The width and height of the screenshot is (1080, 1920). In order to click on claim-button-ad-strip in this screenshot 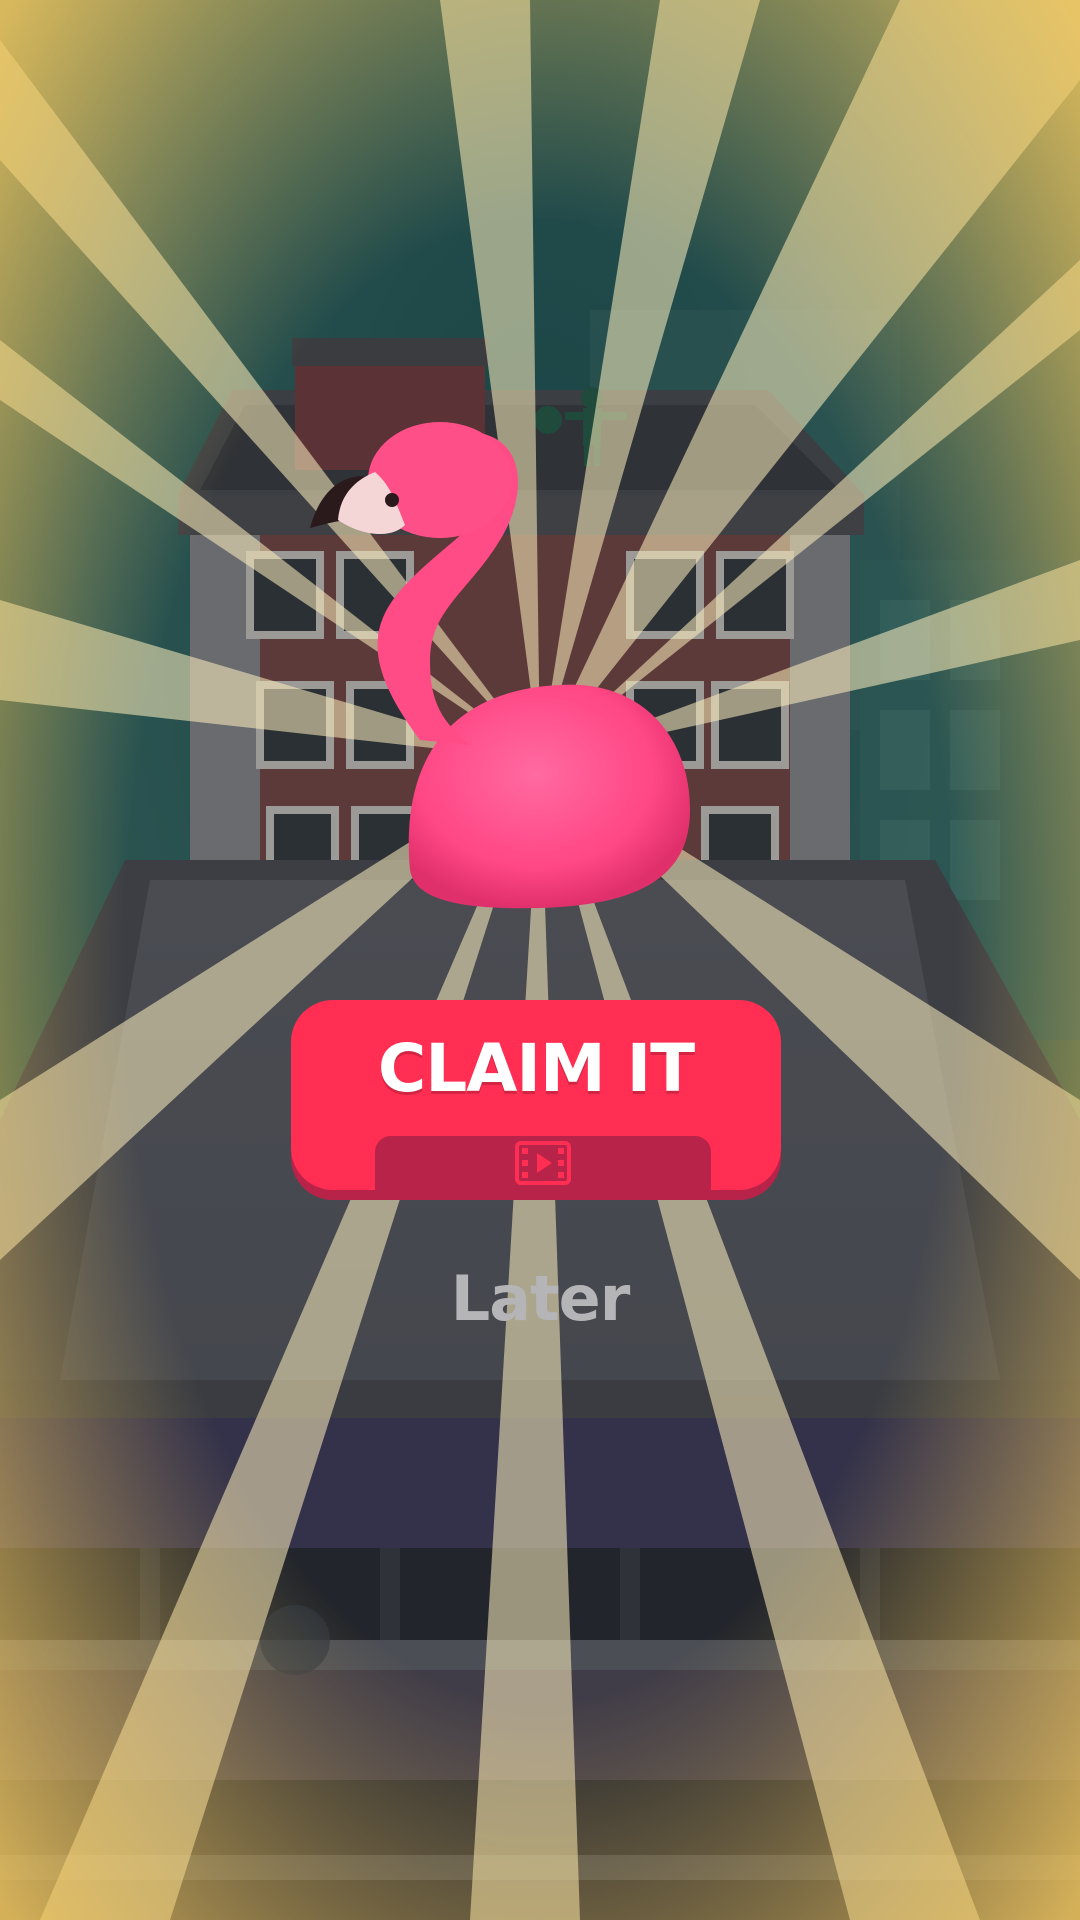, I will do `click(543, 1163)`.